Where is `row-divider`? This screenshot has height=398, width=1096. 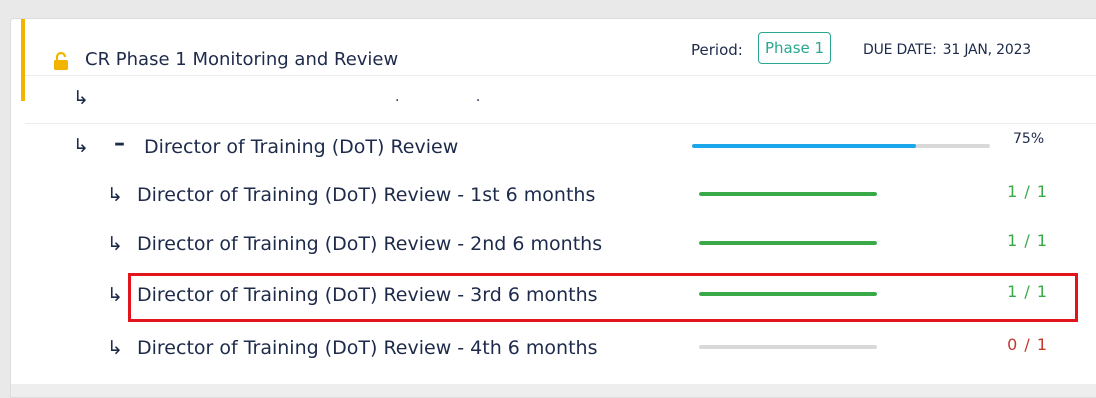
row-divider is located at coordinates (560, 123).